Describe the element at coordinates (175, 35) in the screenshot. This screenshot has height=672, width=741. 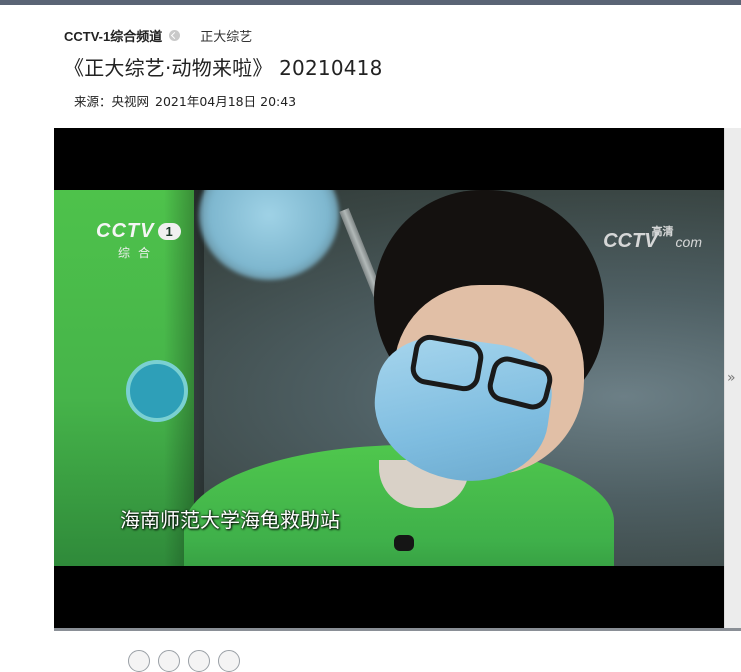
I see `chevron-icon` at that location.